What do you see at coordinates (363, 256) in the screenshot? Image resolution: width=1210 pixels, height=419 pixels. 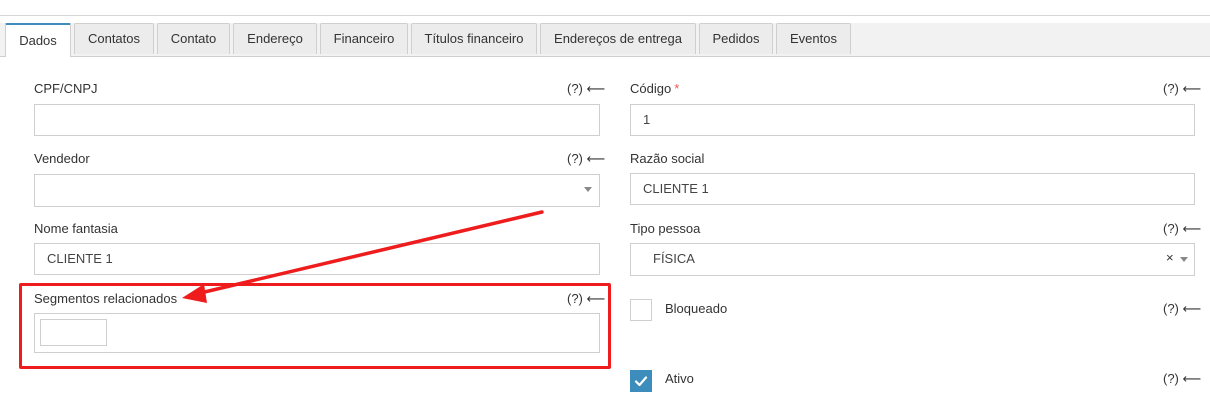 I see `annotation-arrow-icon` at bounding box center [363, 256].